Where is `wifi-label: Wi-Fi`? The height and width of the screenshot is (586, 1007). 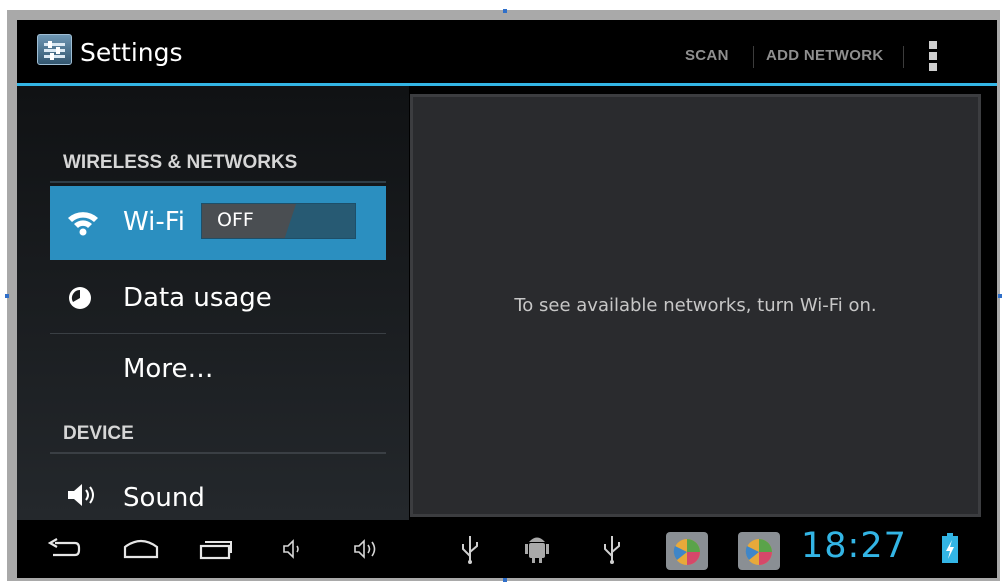
wifi-label: Wi-Fi is located at coordinates (154, 222).